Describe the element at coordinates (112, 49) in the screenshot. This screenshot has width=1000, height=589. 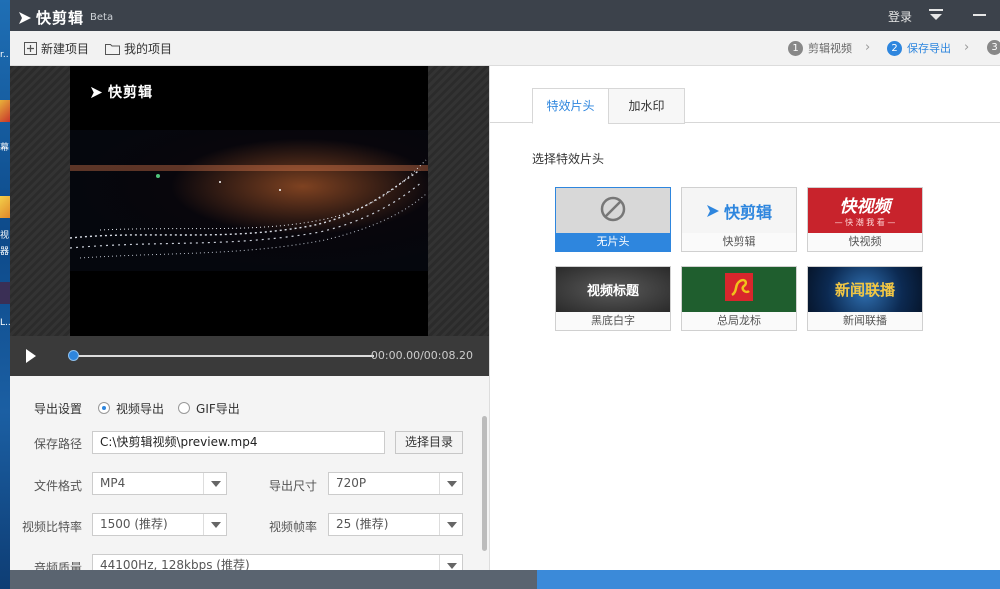
I see `folder-icon` at that location.